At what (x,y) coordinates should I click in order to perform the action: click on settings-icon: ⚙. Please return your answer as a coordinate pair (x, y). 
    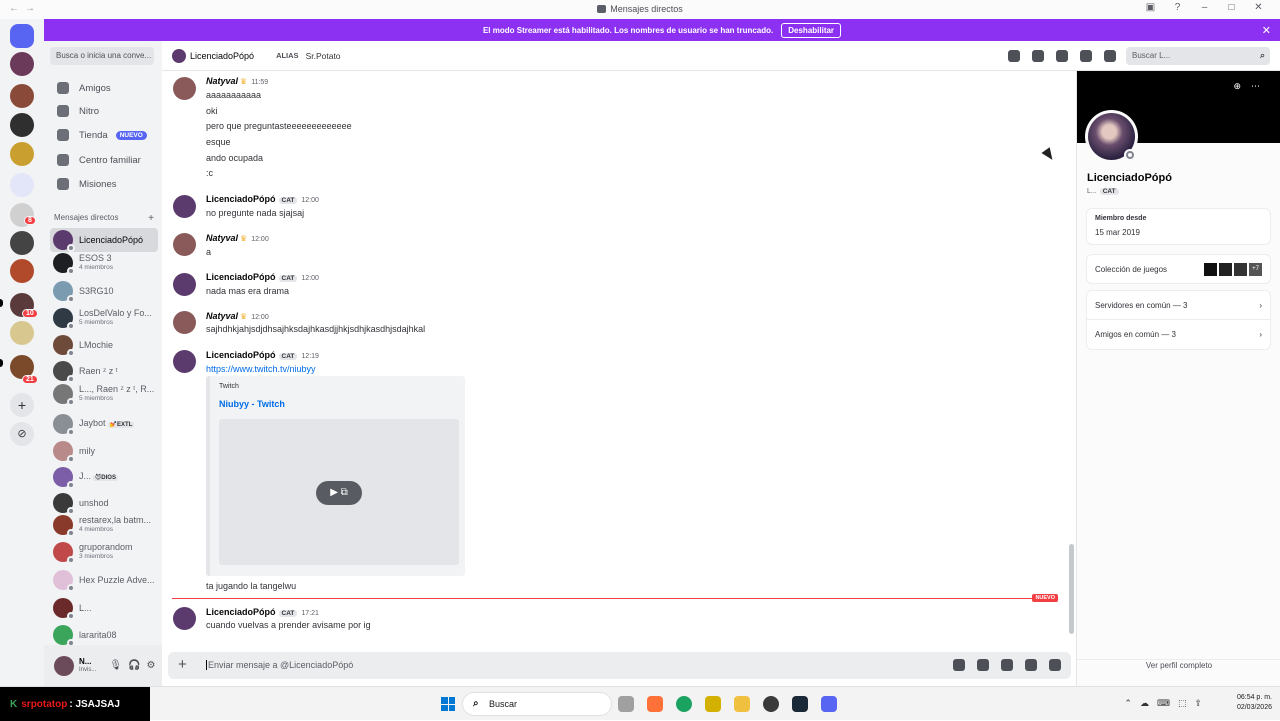
    Looking at the image, I should click on (154, 665).